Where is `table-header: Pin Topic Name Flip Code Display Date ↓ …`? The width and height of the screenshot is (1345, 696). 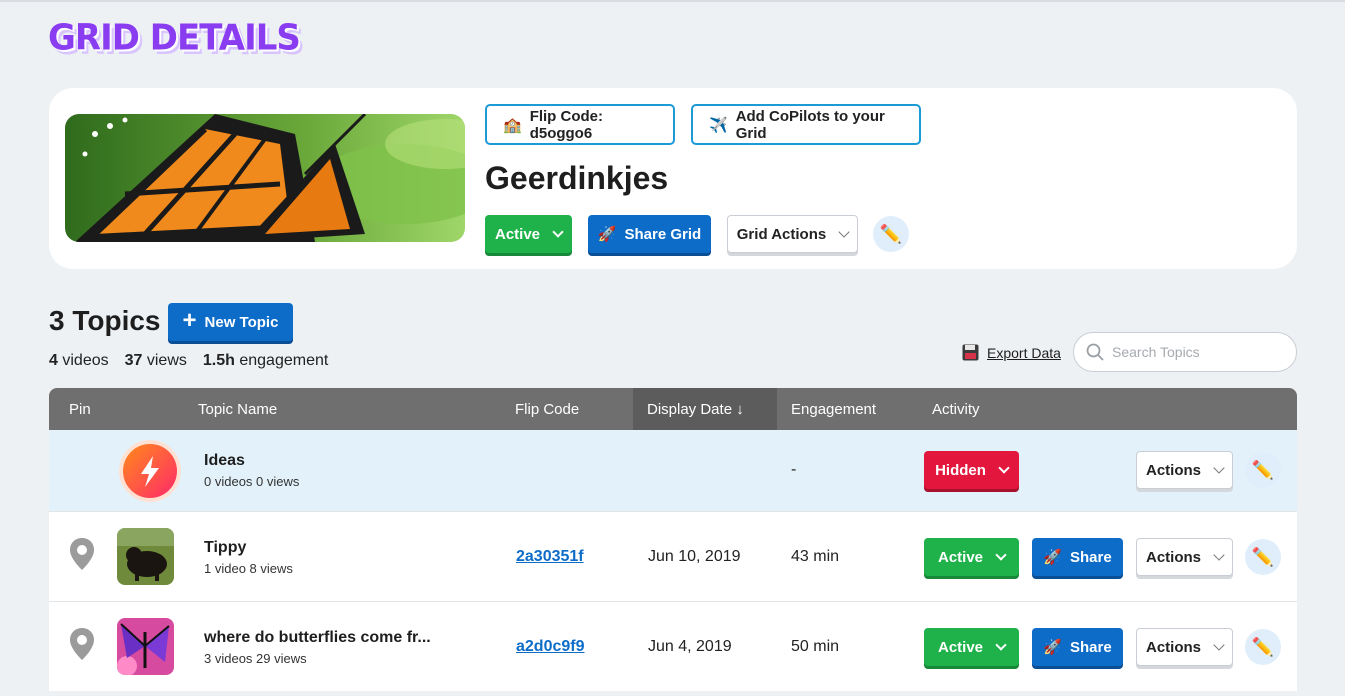
table-header: Pin Topic Name Flip Code Display Date ↓ … is located at coordinates (673, 409).